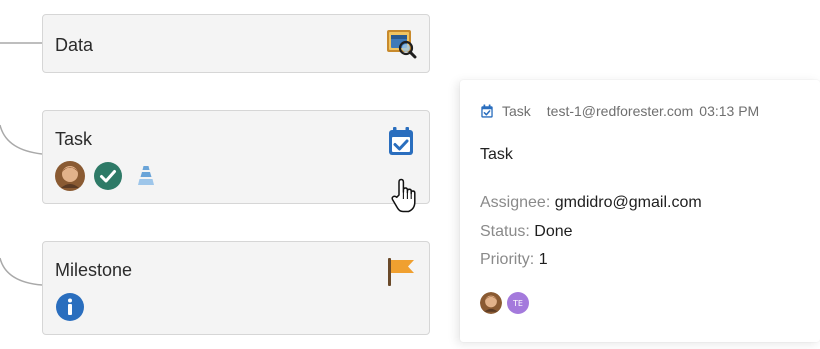 This screenshot has height=349, width=820. I want to click on data-search-icon, so click(402, 44).